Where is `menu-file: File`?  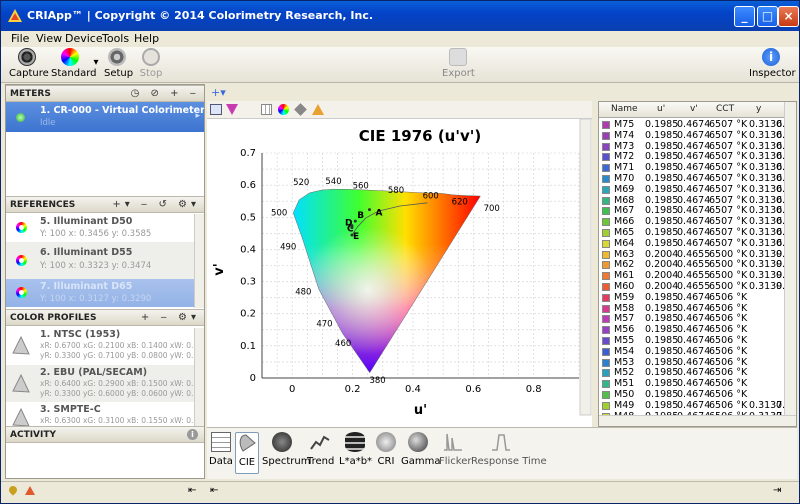
menu-file: File is located at coordinates (20, 38).